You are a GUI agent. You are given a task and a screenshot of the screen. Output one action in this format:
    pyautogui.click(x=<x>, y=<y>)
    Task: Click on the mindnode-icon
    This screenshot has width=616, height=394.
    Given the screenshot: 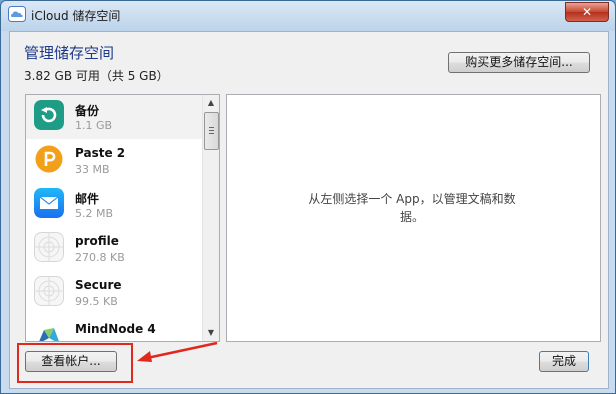 What is the action you would take?
    pyautogui.click(x=49, y=330)
    